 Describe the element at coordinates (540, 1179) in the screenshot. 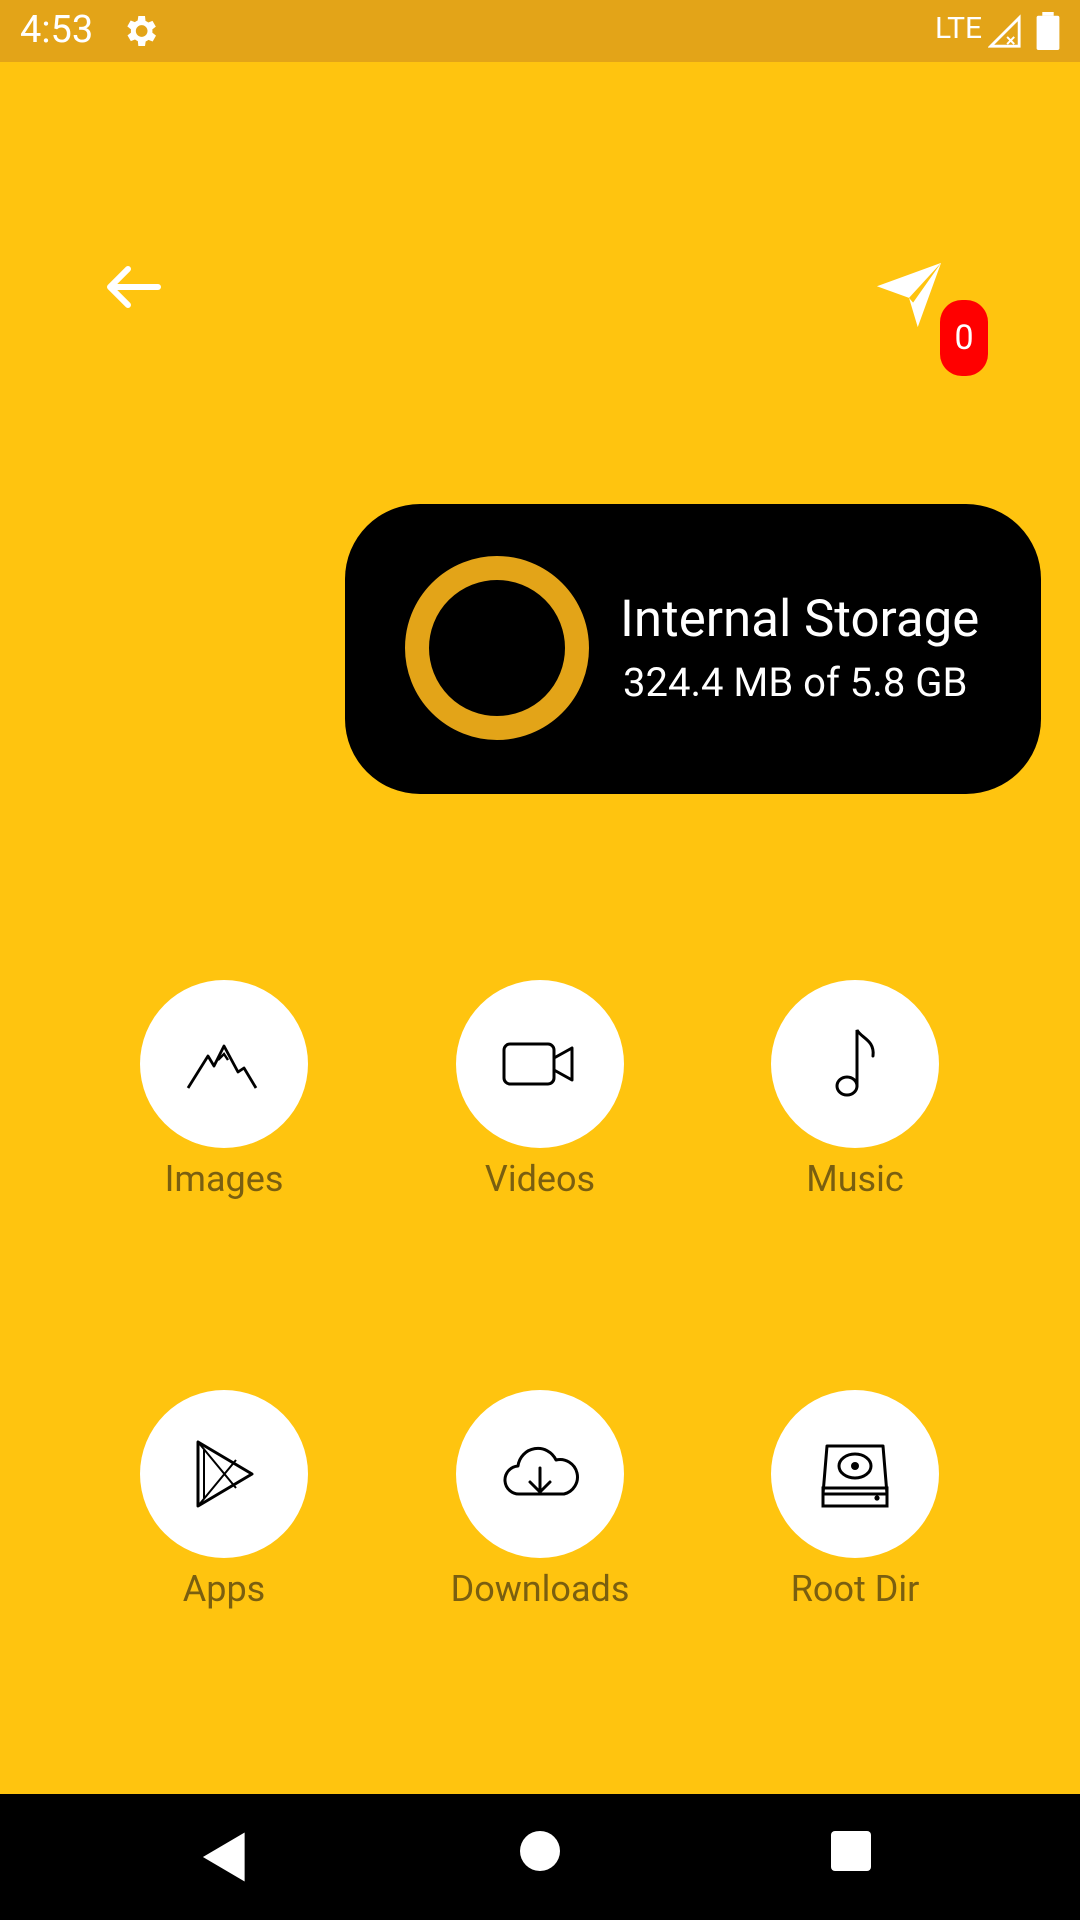

I see `category-label: Videos` at that location.